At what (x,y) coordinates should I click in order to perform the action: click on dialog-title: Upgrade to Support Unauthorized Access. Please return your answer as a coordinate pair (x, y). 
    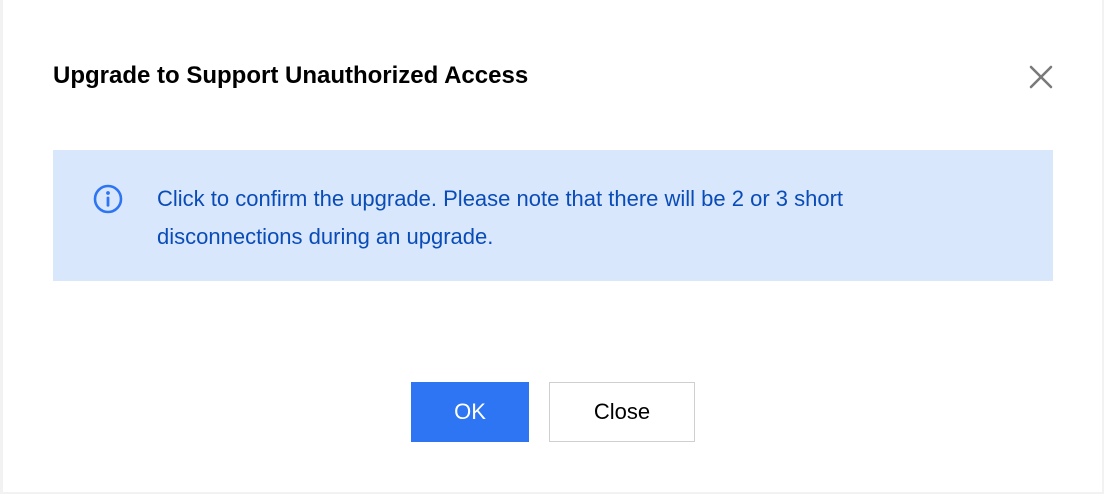
    Looking at the image, I should click on (291, 75).